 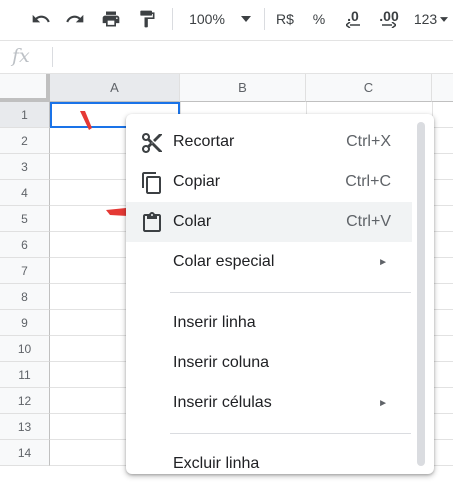 I want to click on row-header: 12, so click(x=25, y=401).